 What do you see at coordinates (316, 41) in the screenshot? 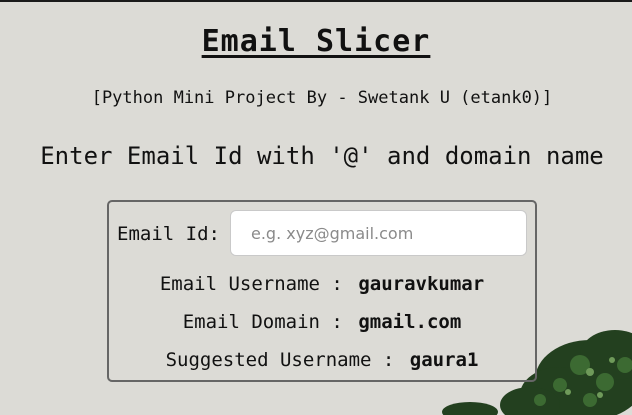
I see `page-title: Email Slicer` at bounding box center [316, 41].